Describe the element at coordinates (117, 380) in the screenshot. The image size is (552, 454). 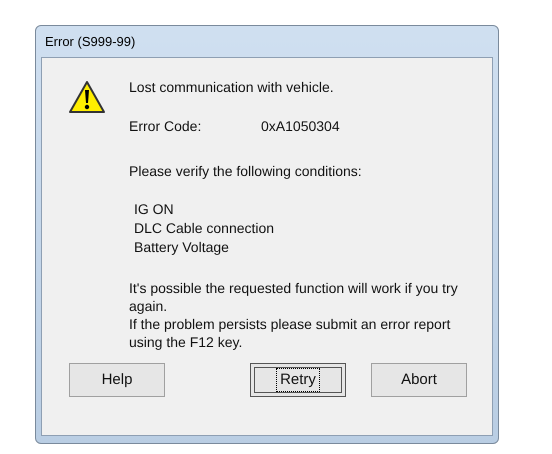
I see `dialog-button: Help` at that location.